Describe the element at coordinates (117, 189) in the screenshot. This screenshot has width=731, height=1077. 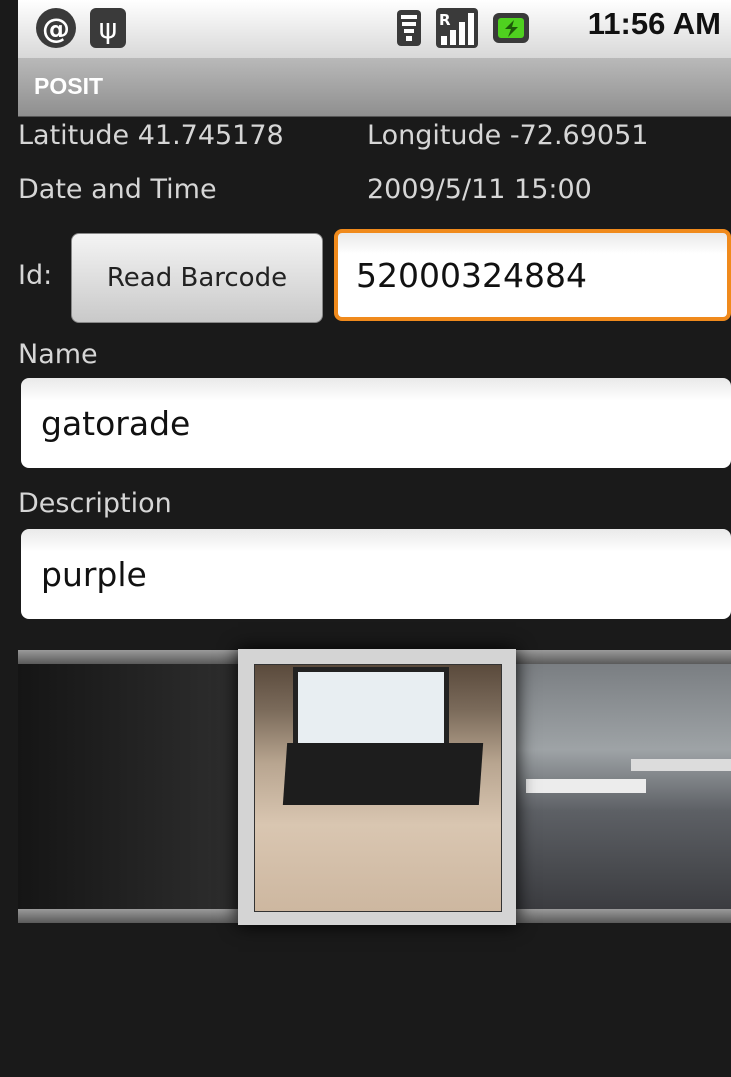
I see `datetime-label: Date and Time` at that location.